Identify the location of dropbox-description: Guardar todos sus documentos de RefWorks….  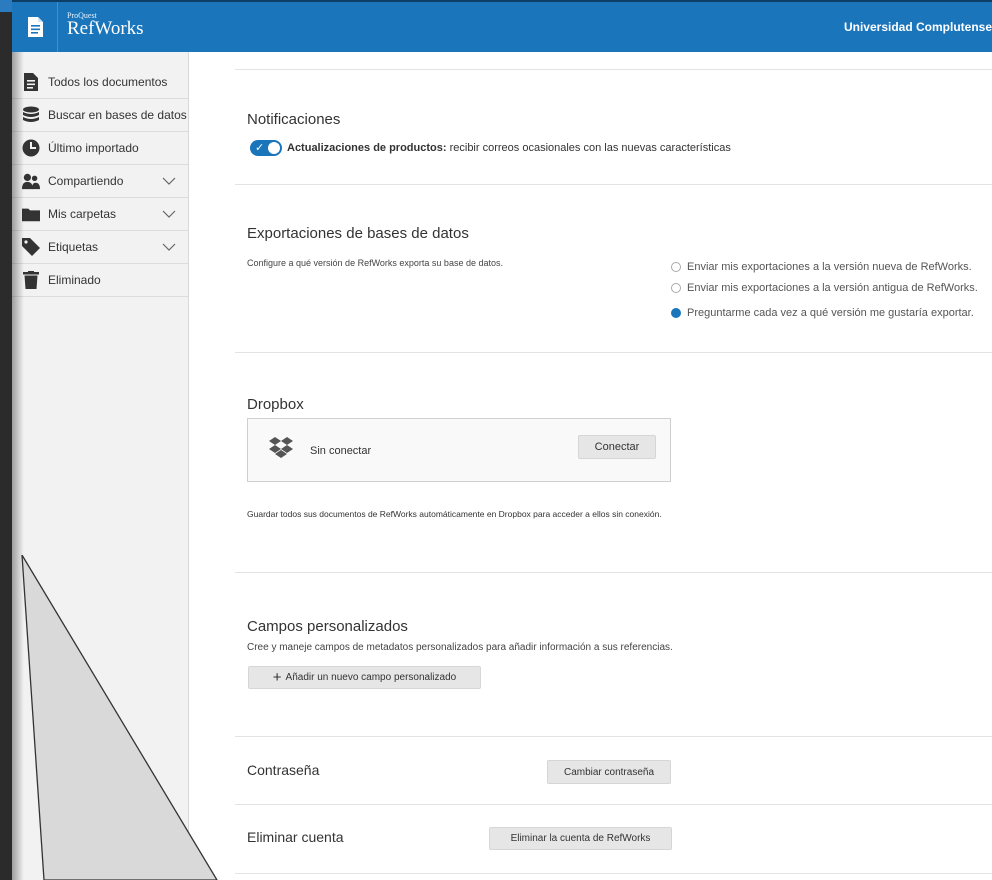
(454, 514).